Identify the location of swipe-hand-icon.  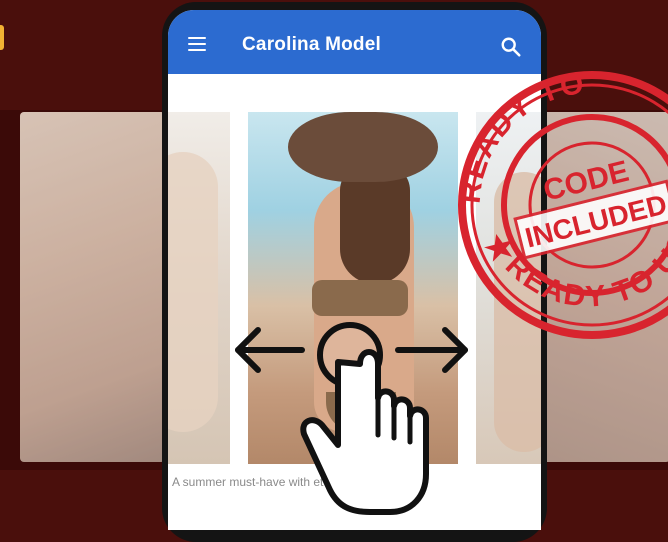
(351, 418).